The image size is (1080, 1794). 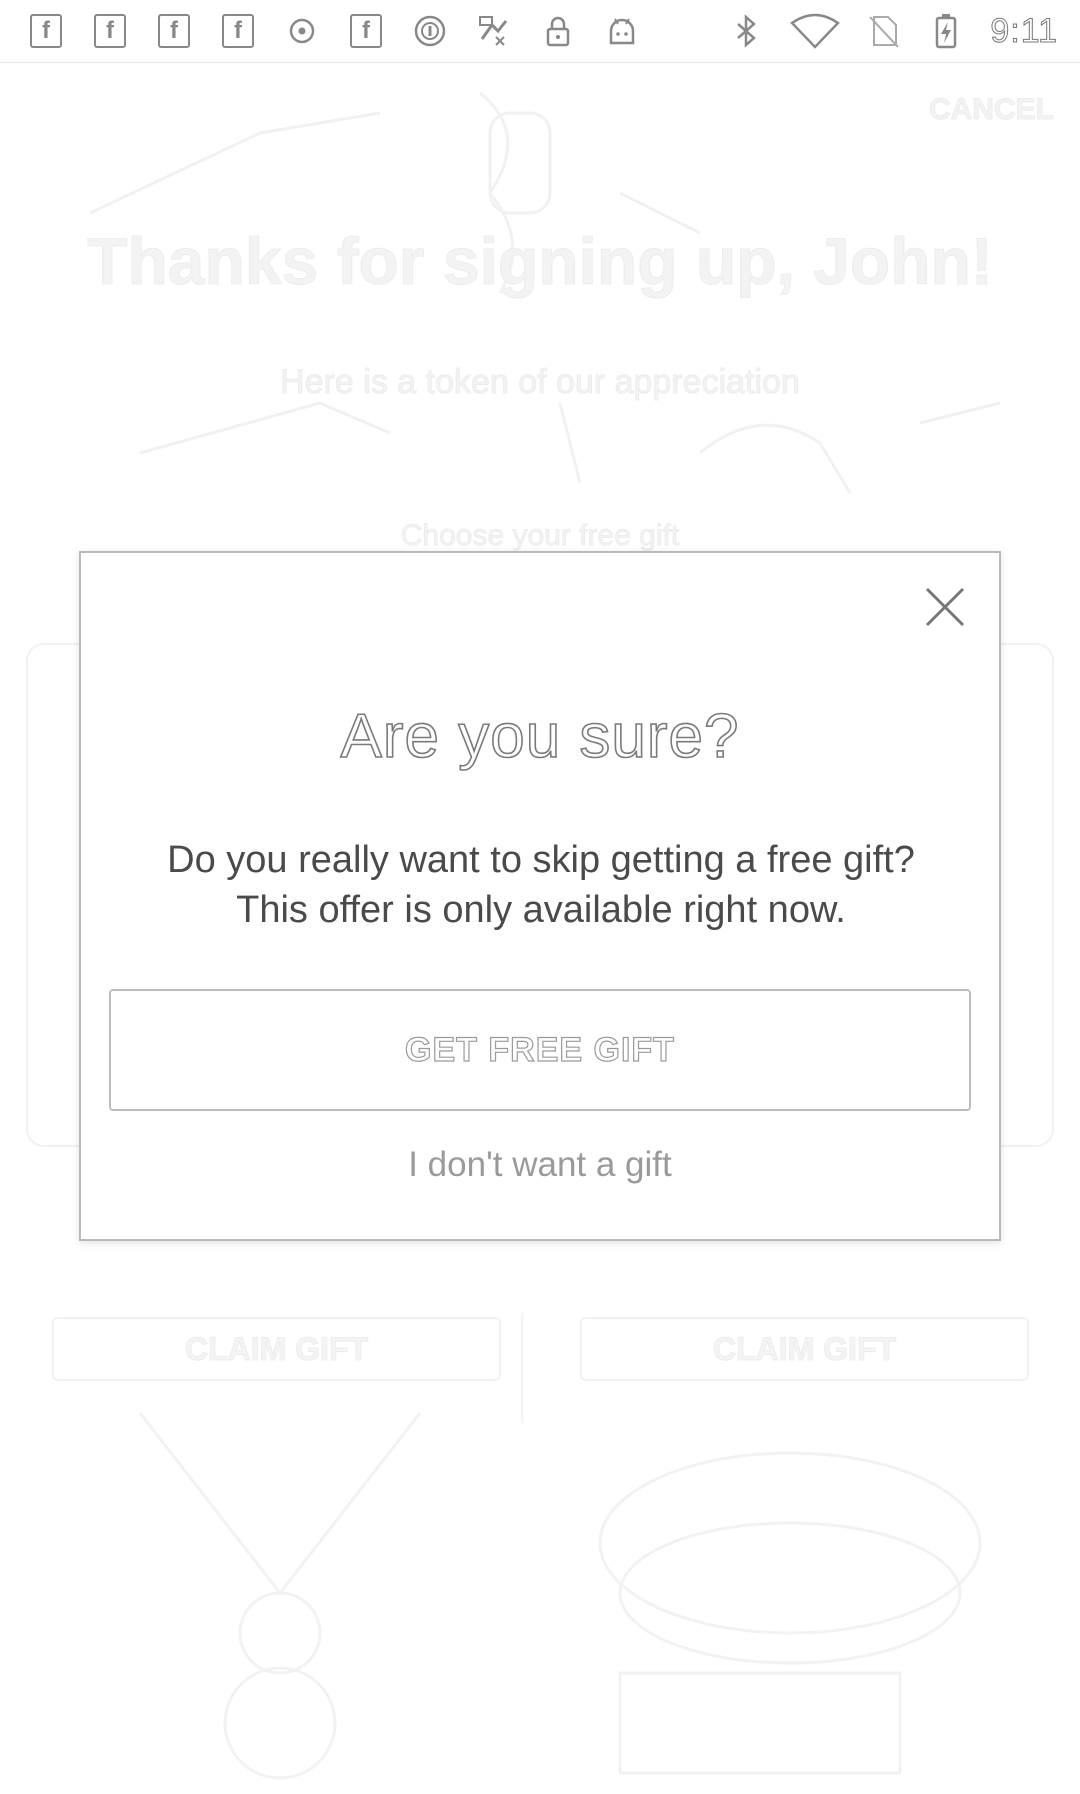 What do you see at coordinates (790, 1613) in the screenshot?
I see `bracelet-illustration` at bounding box center [790, 1613].